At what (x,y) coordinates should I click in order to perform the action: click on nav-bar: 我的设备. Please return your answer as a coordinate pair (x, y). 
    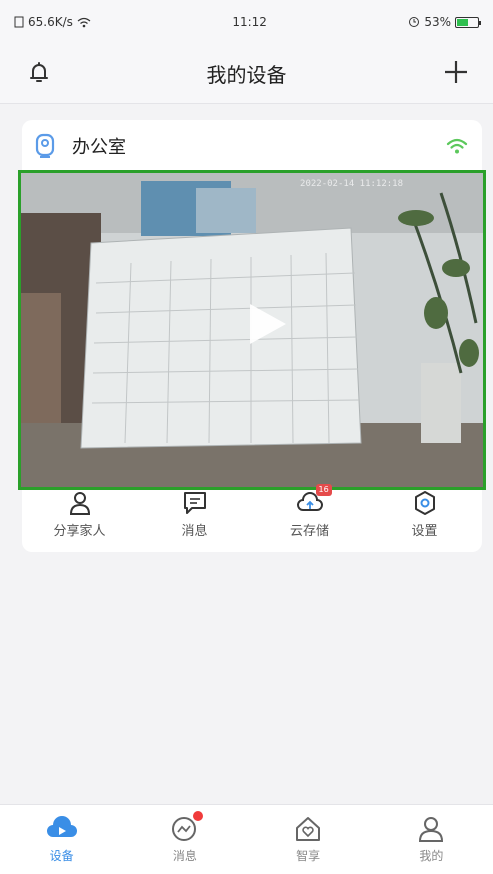
    Looking at the image, I should click on (246, 74).